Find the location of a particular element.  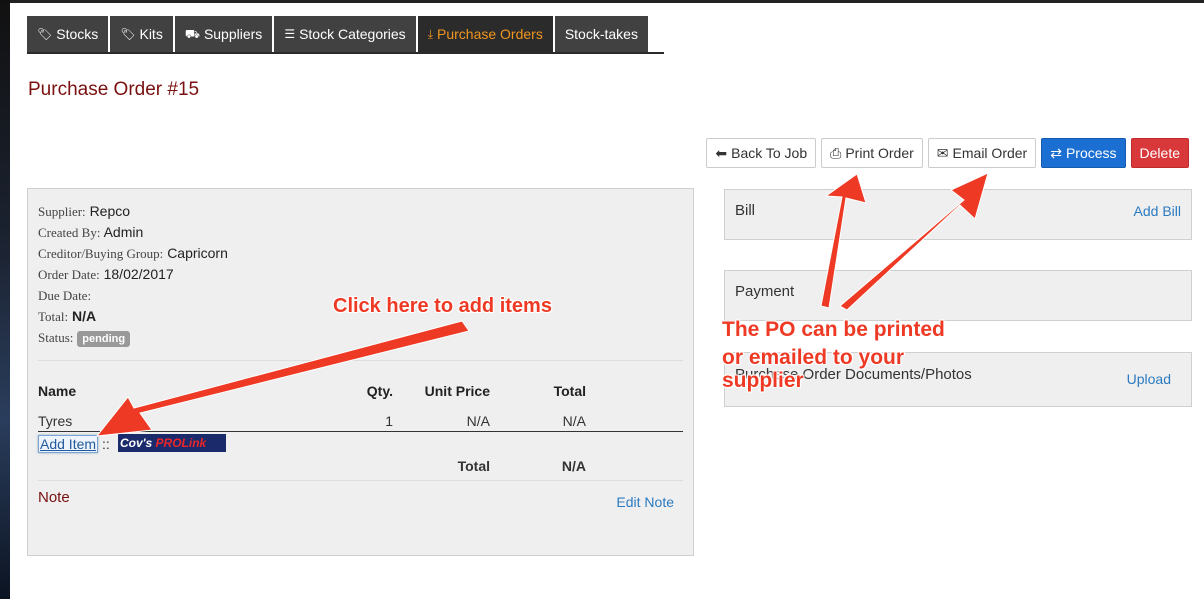

annotation-line: The PO can be printed is located at coordinates (833, 329).